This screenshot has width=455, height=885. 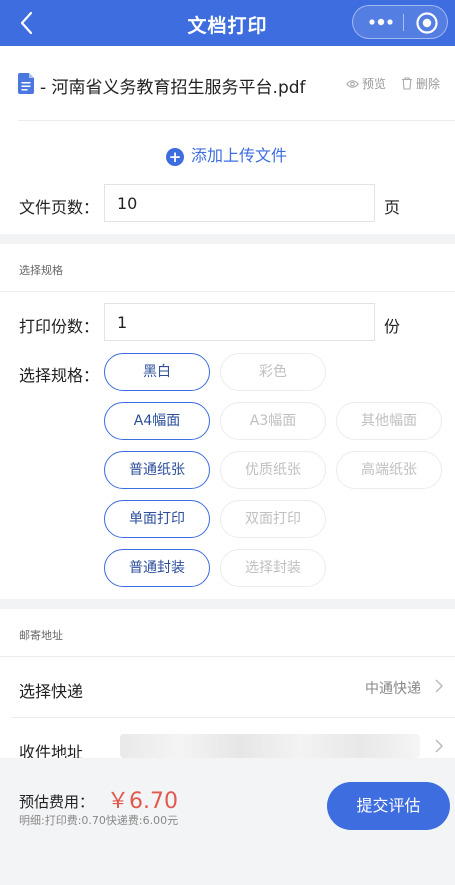 What do you see at coordinates (381, 22) in the screenshot?
I see `more-dots-icon` at bounding box center [381, 22].